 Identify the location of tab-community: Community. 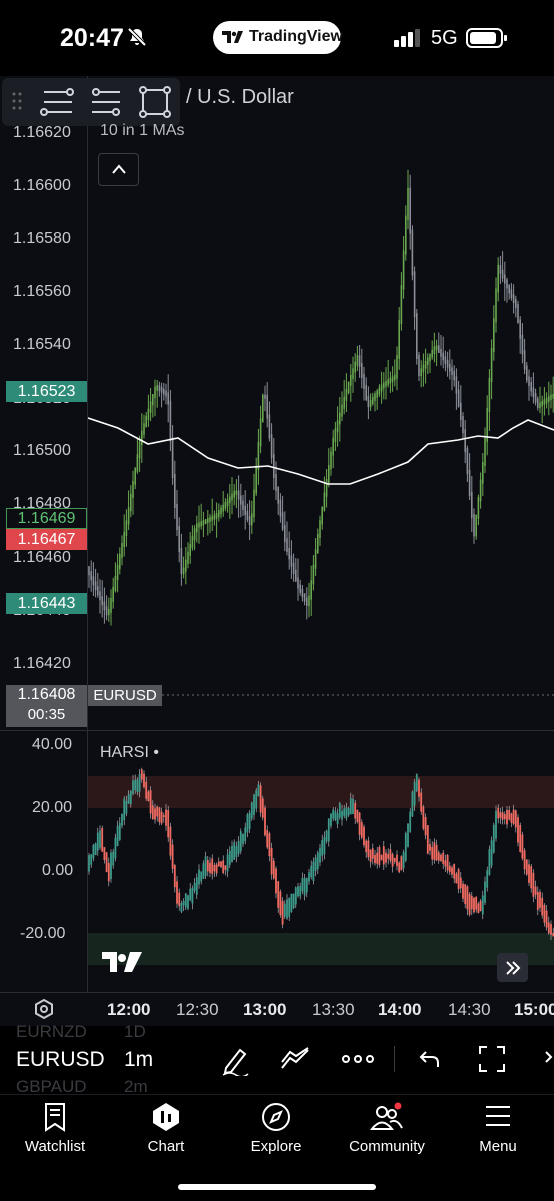
(387, 1135).